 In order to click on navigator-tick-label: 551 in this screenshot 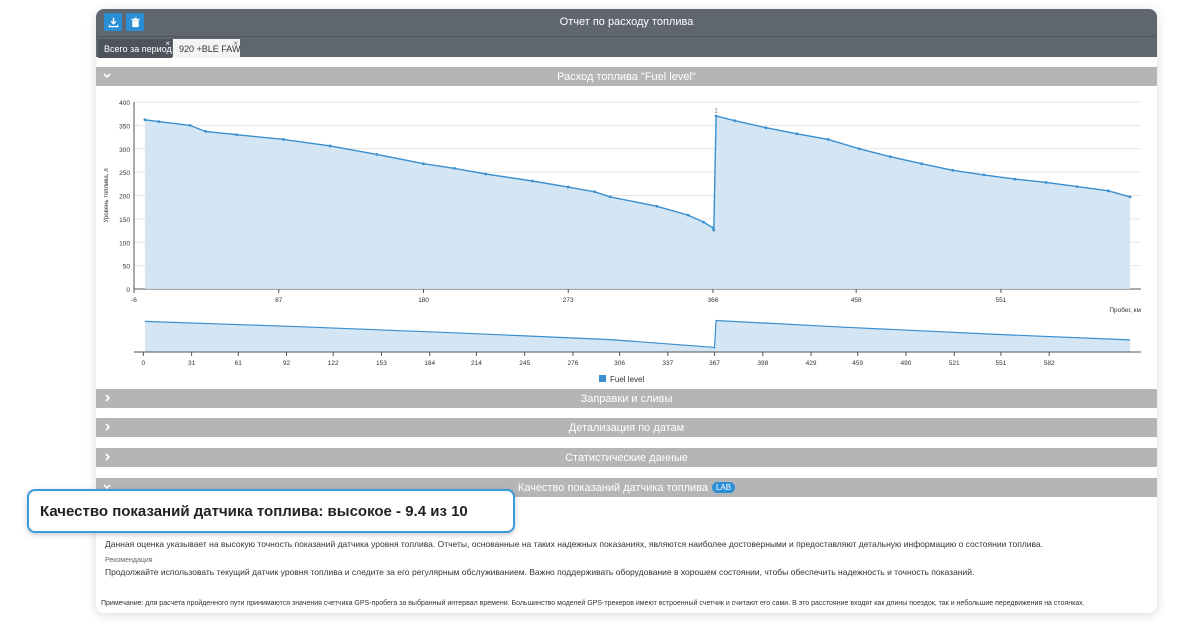, I will do `click(1000, 363)`.